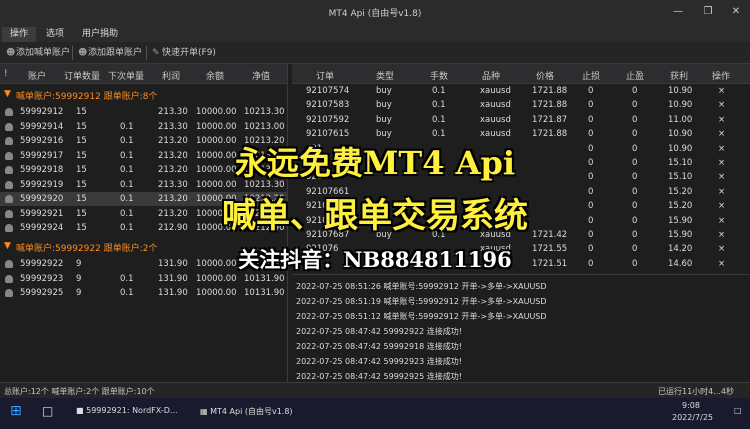 The width and height of the screenshot is (750, 429). I want to click on table-row: 59992914 15 0.1 213.30 10000.00 10213.00, so click(143, 127).